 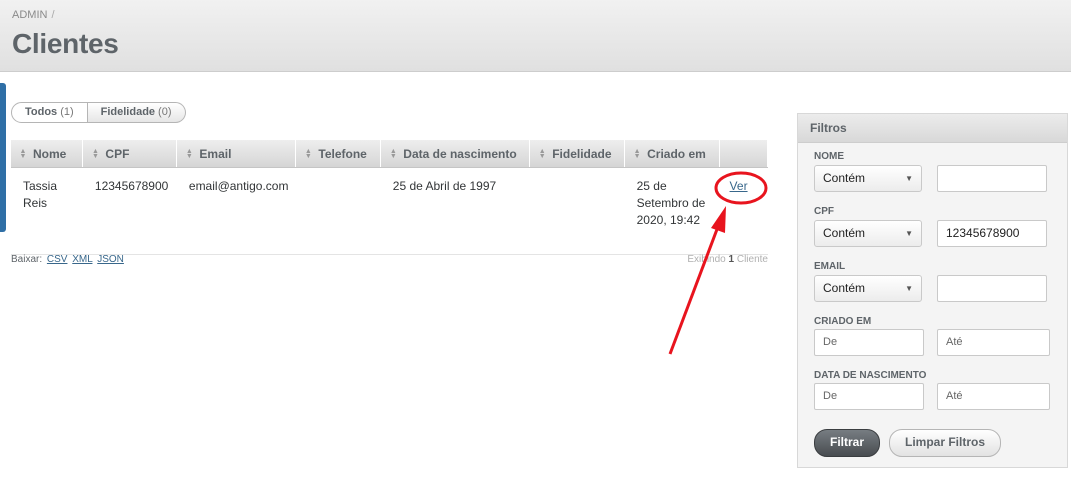 What do you see at coordinates (993, 396) in the screenshot?
I see `filter-nascimento-to-input: Até` at bounding box center [993, 396].